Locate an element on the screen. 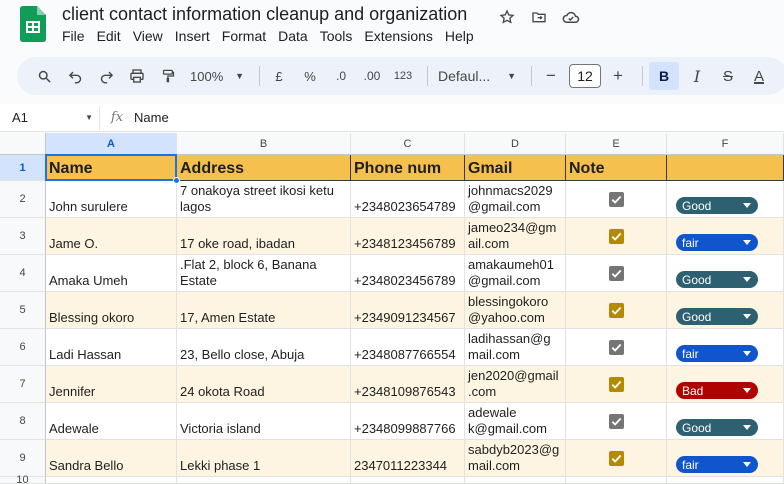 This screenshot has height=484, width=784. move-to-folder-icon is located at coordinates (539, 17).